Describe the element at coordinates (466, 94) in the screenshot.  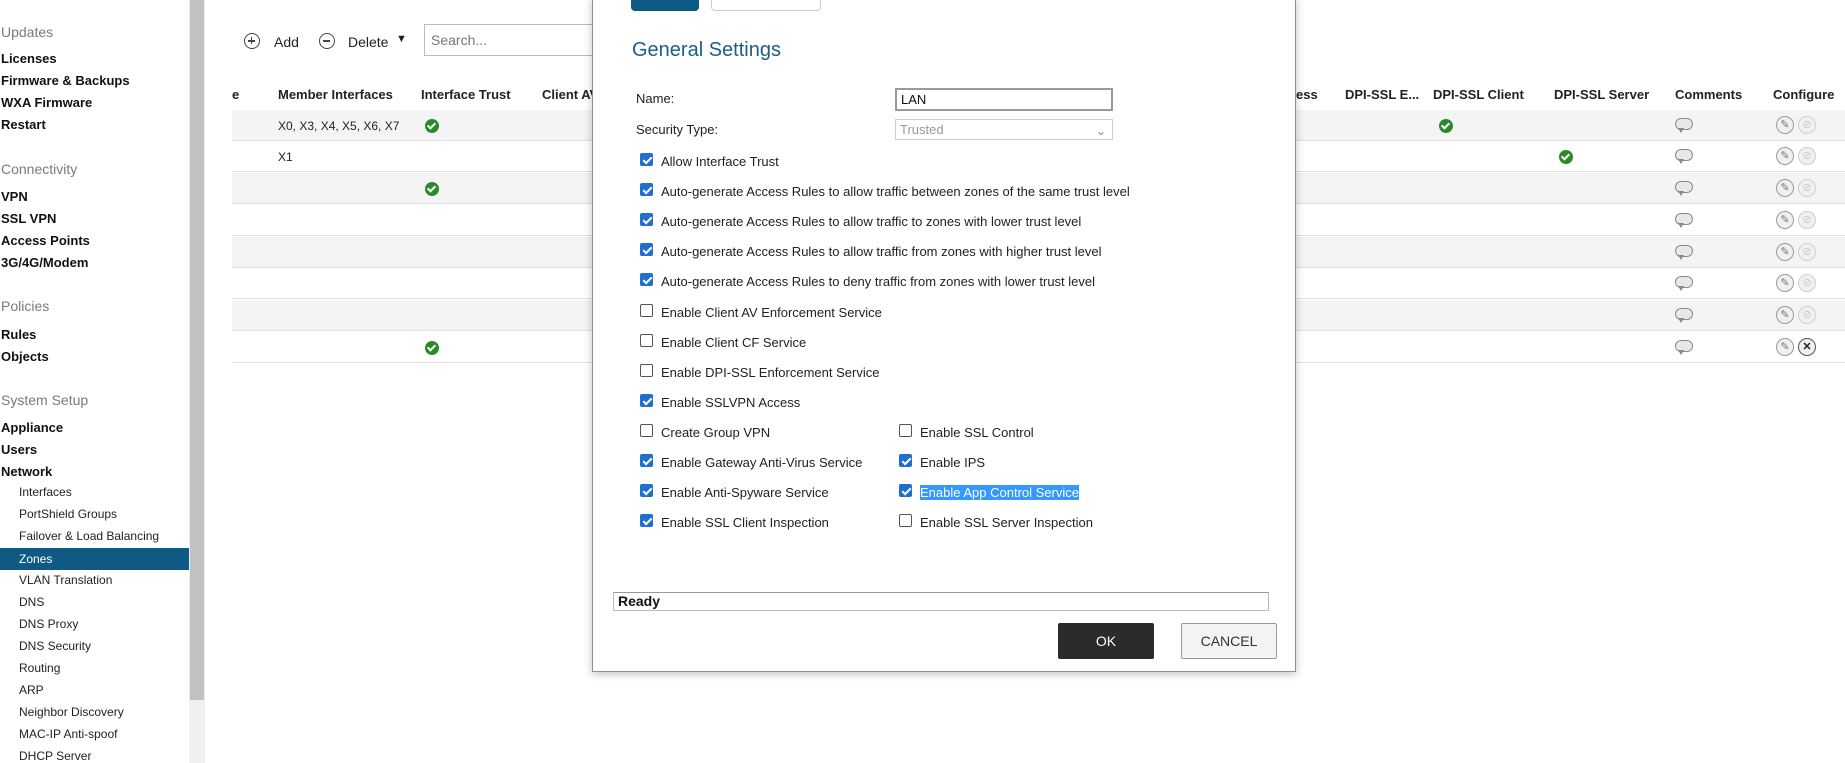
I see `column-header-interface-trust: Interface Trust` at that location.